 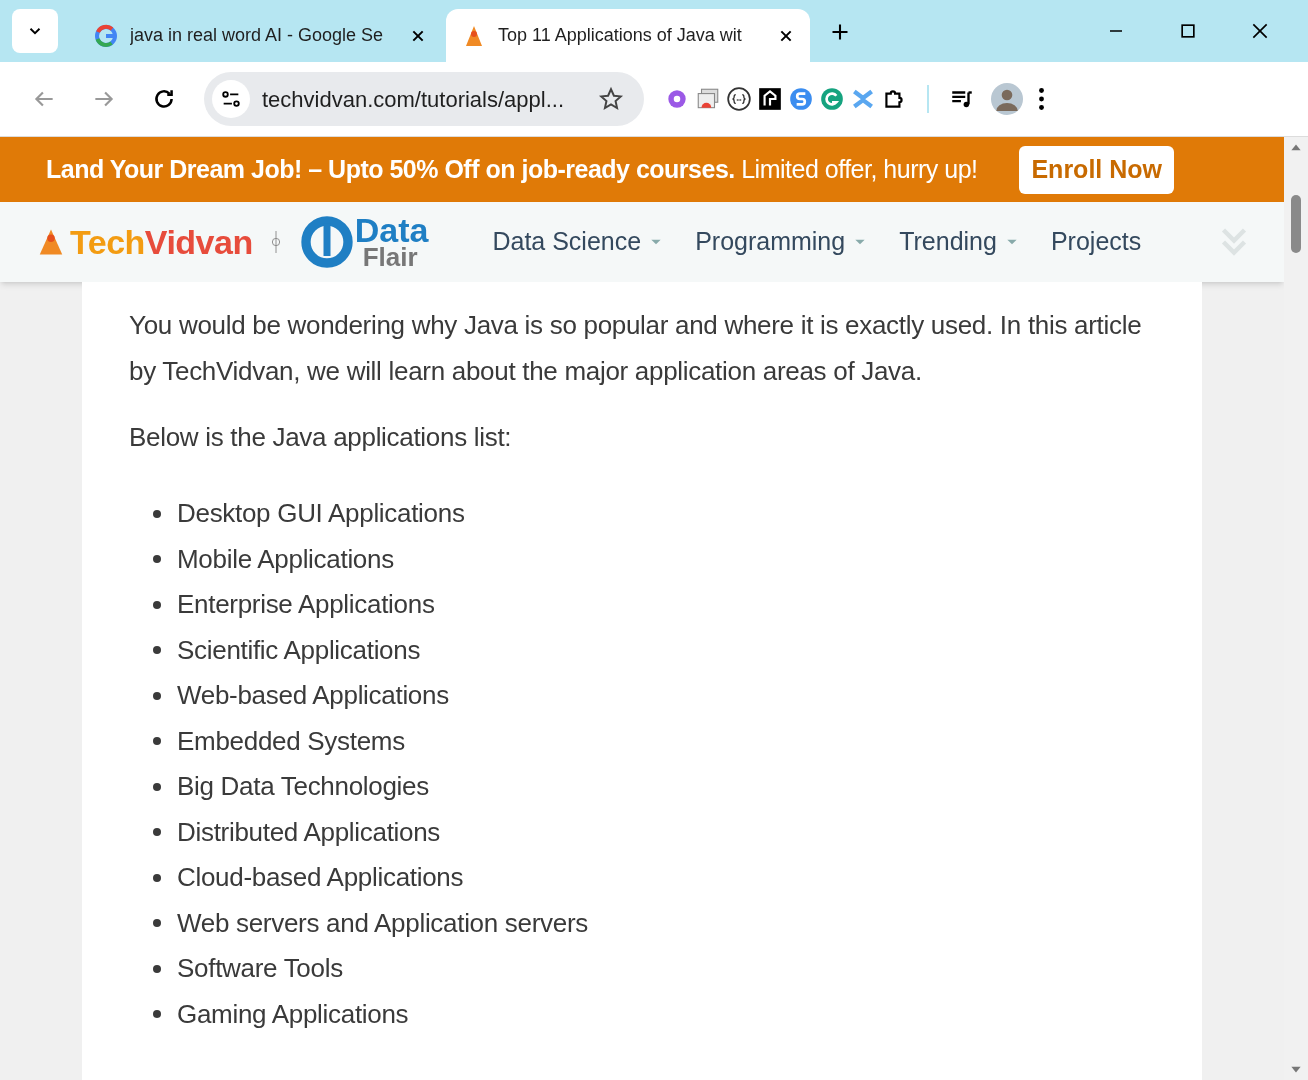 What do you see at coordinates (1041, 99) in the screenshot?
I see `more-vertical-icon` at bounding box center [1041, 99].